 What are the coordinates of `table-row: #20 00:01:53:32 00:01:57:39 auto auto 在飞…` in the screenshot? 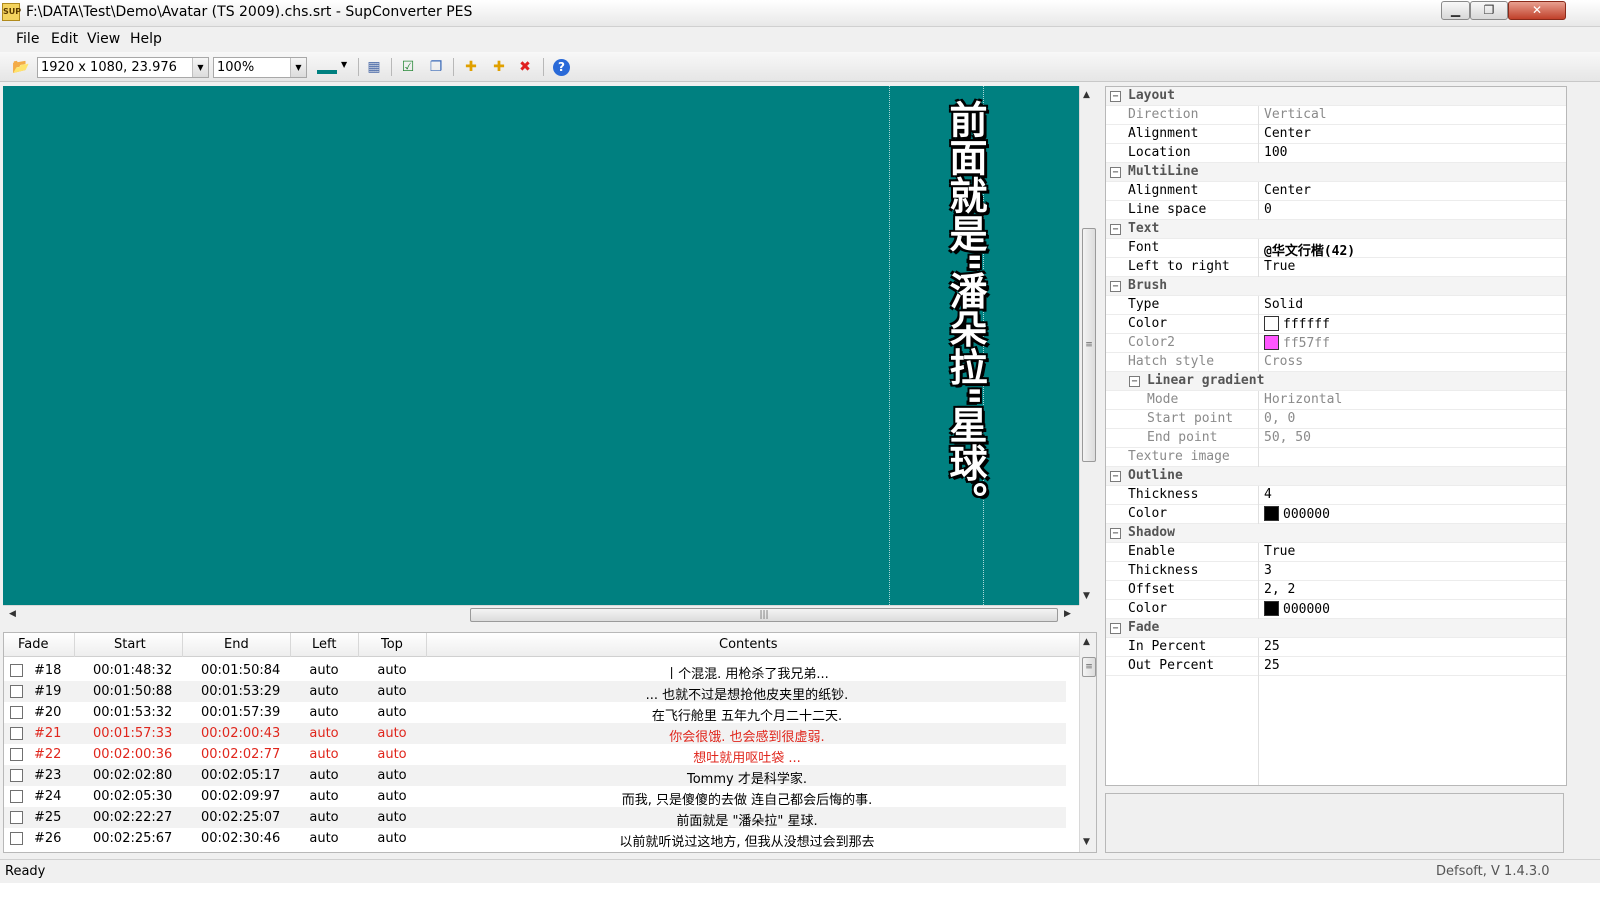 It's located at (535, 713).